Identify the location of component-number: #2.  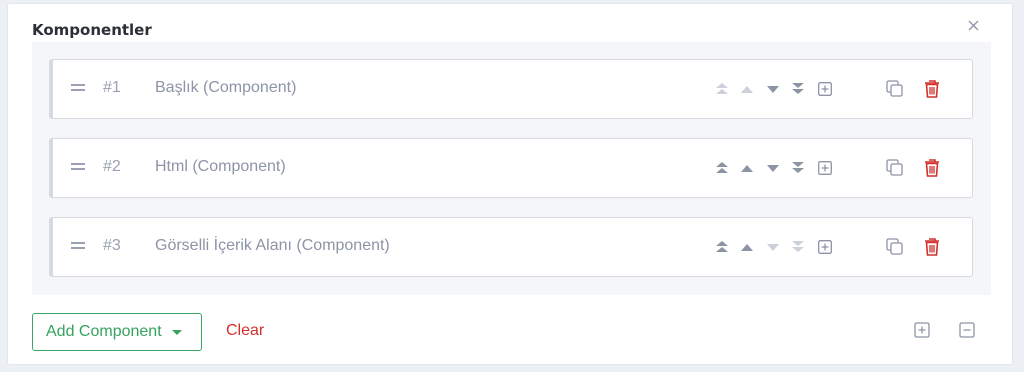
(112, 166).